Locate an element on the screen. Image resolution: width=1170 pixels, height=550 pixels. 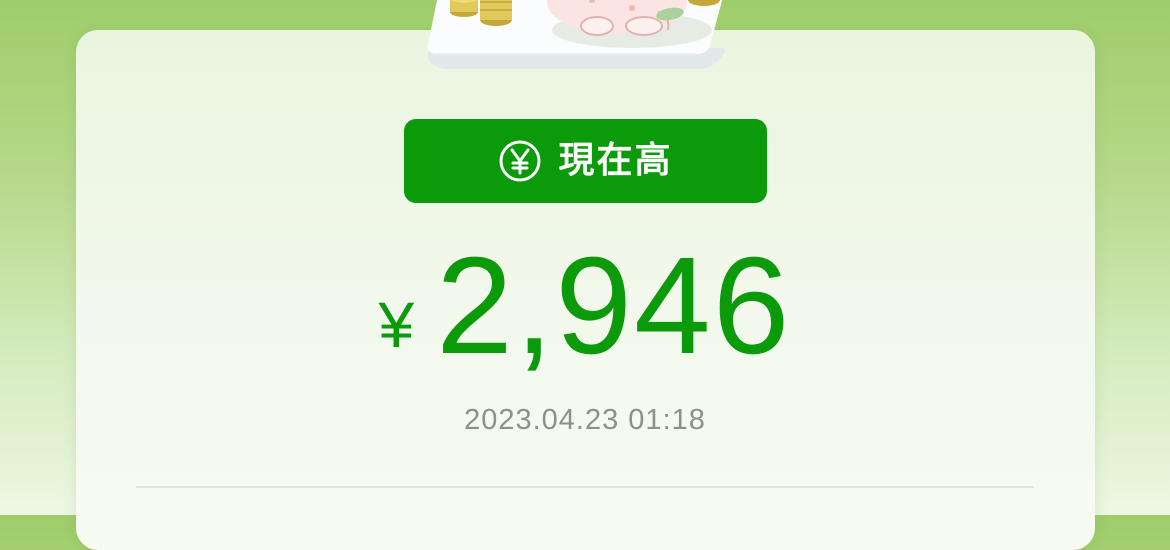
coin-stack-piggy-illustration is located at coordinates (576, 34).